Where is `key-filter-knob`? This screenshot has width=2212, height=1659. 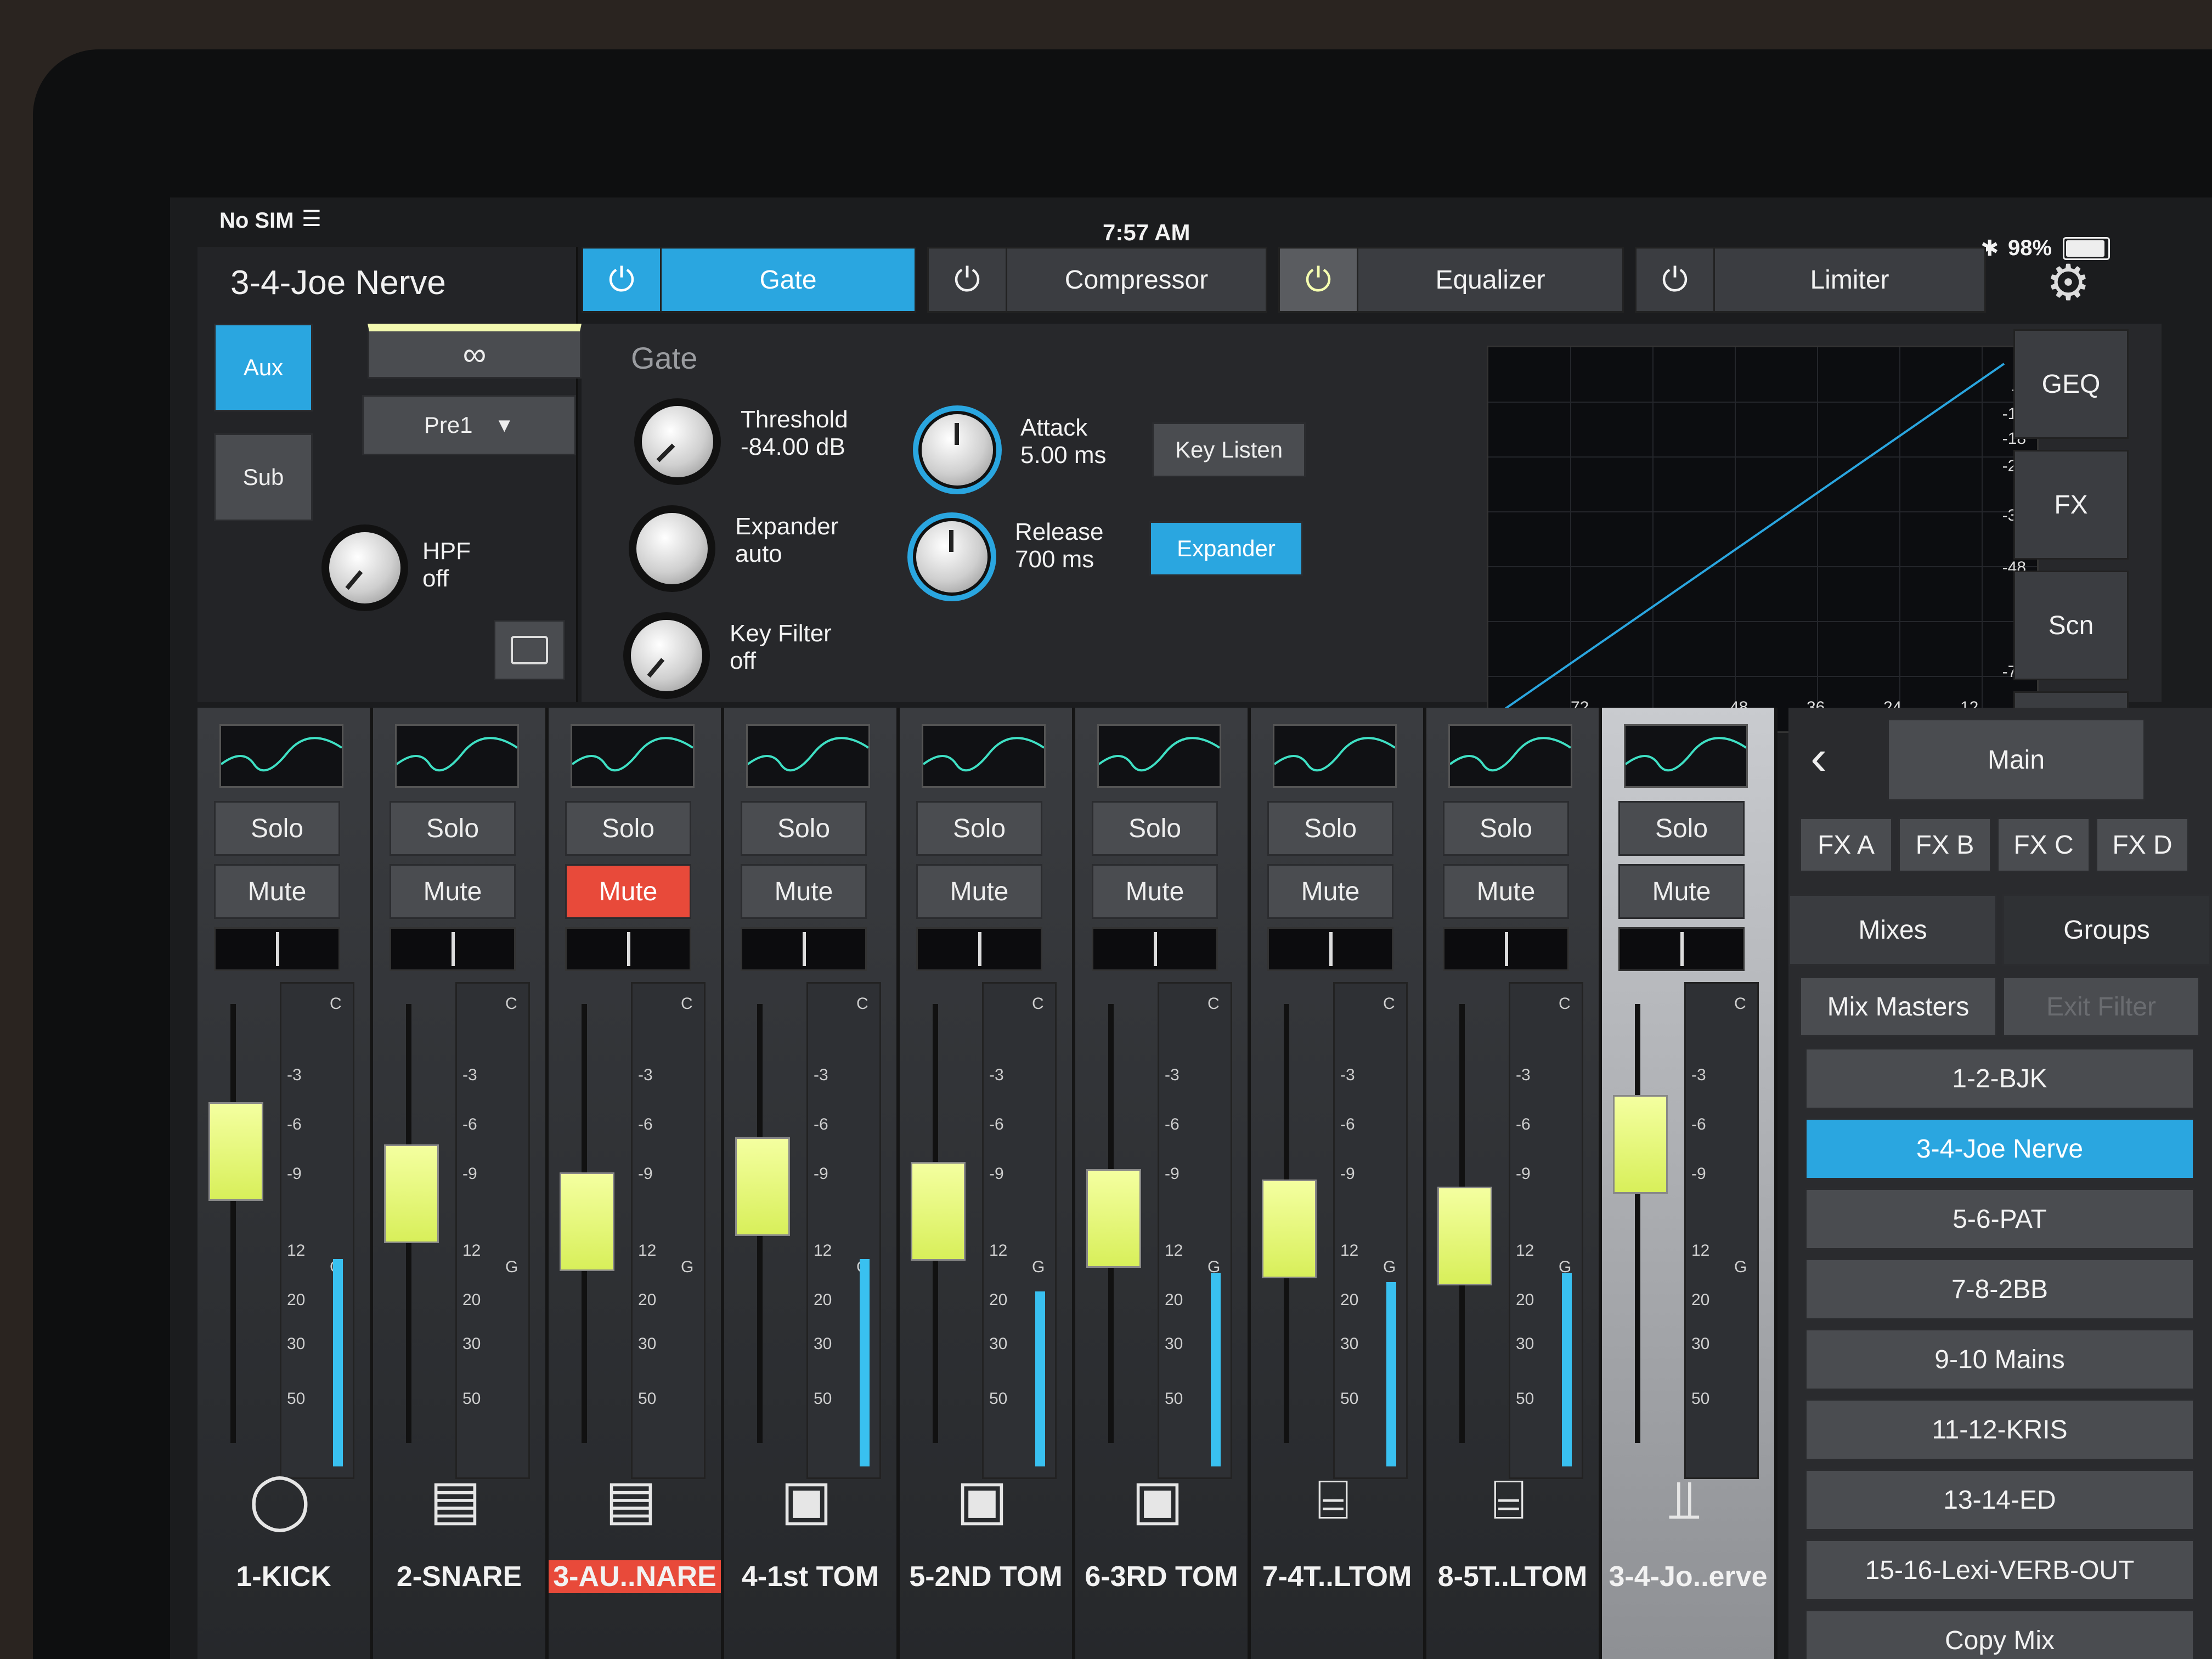
key-filter-knob is located at coordinates (666, 656).